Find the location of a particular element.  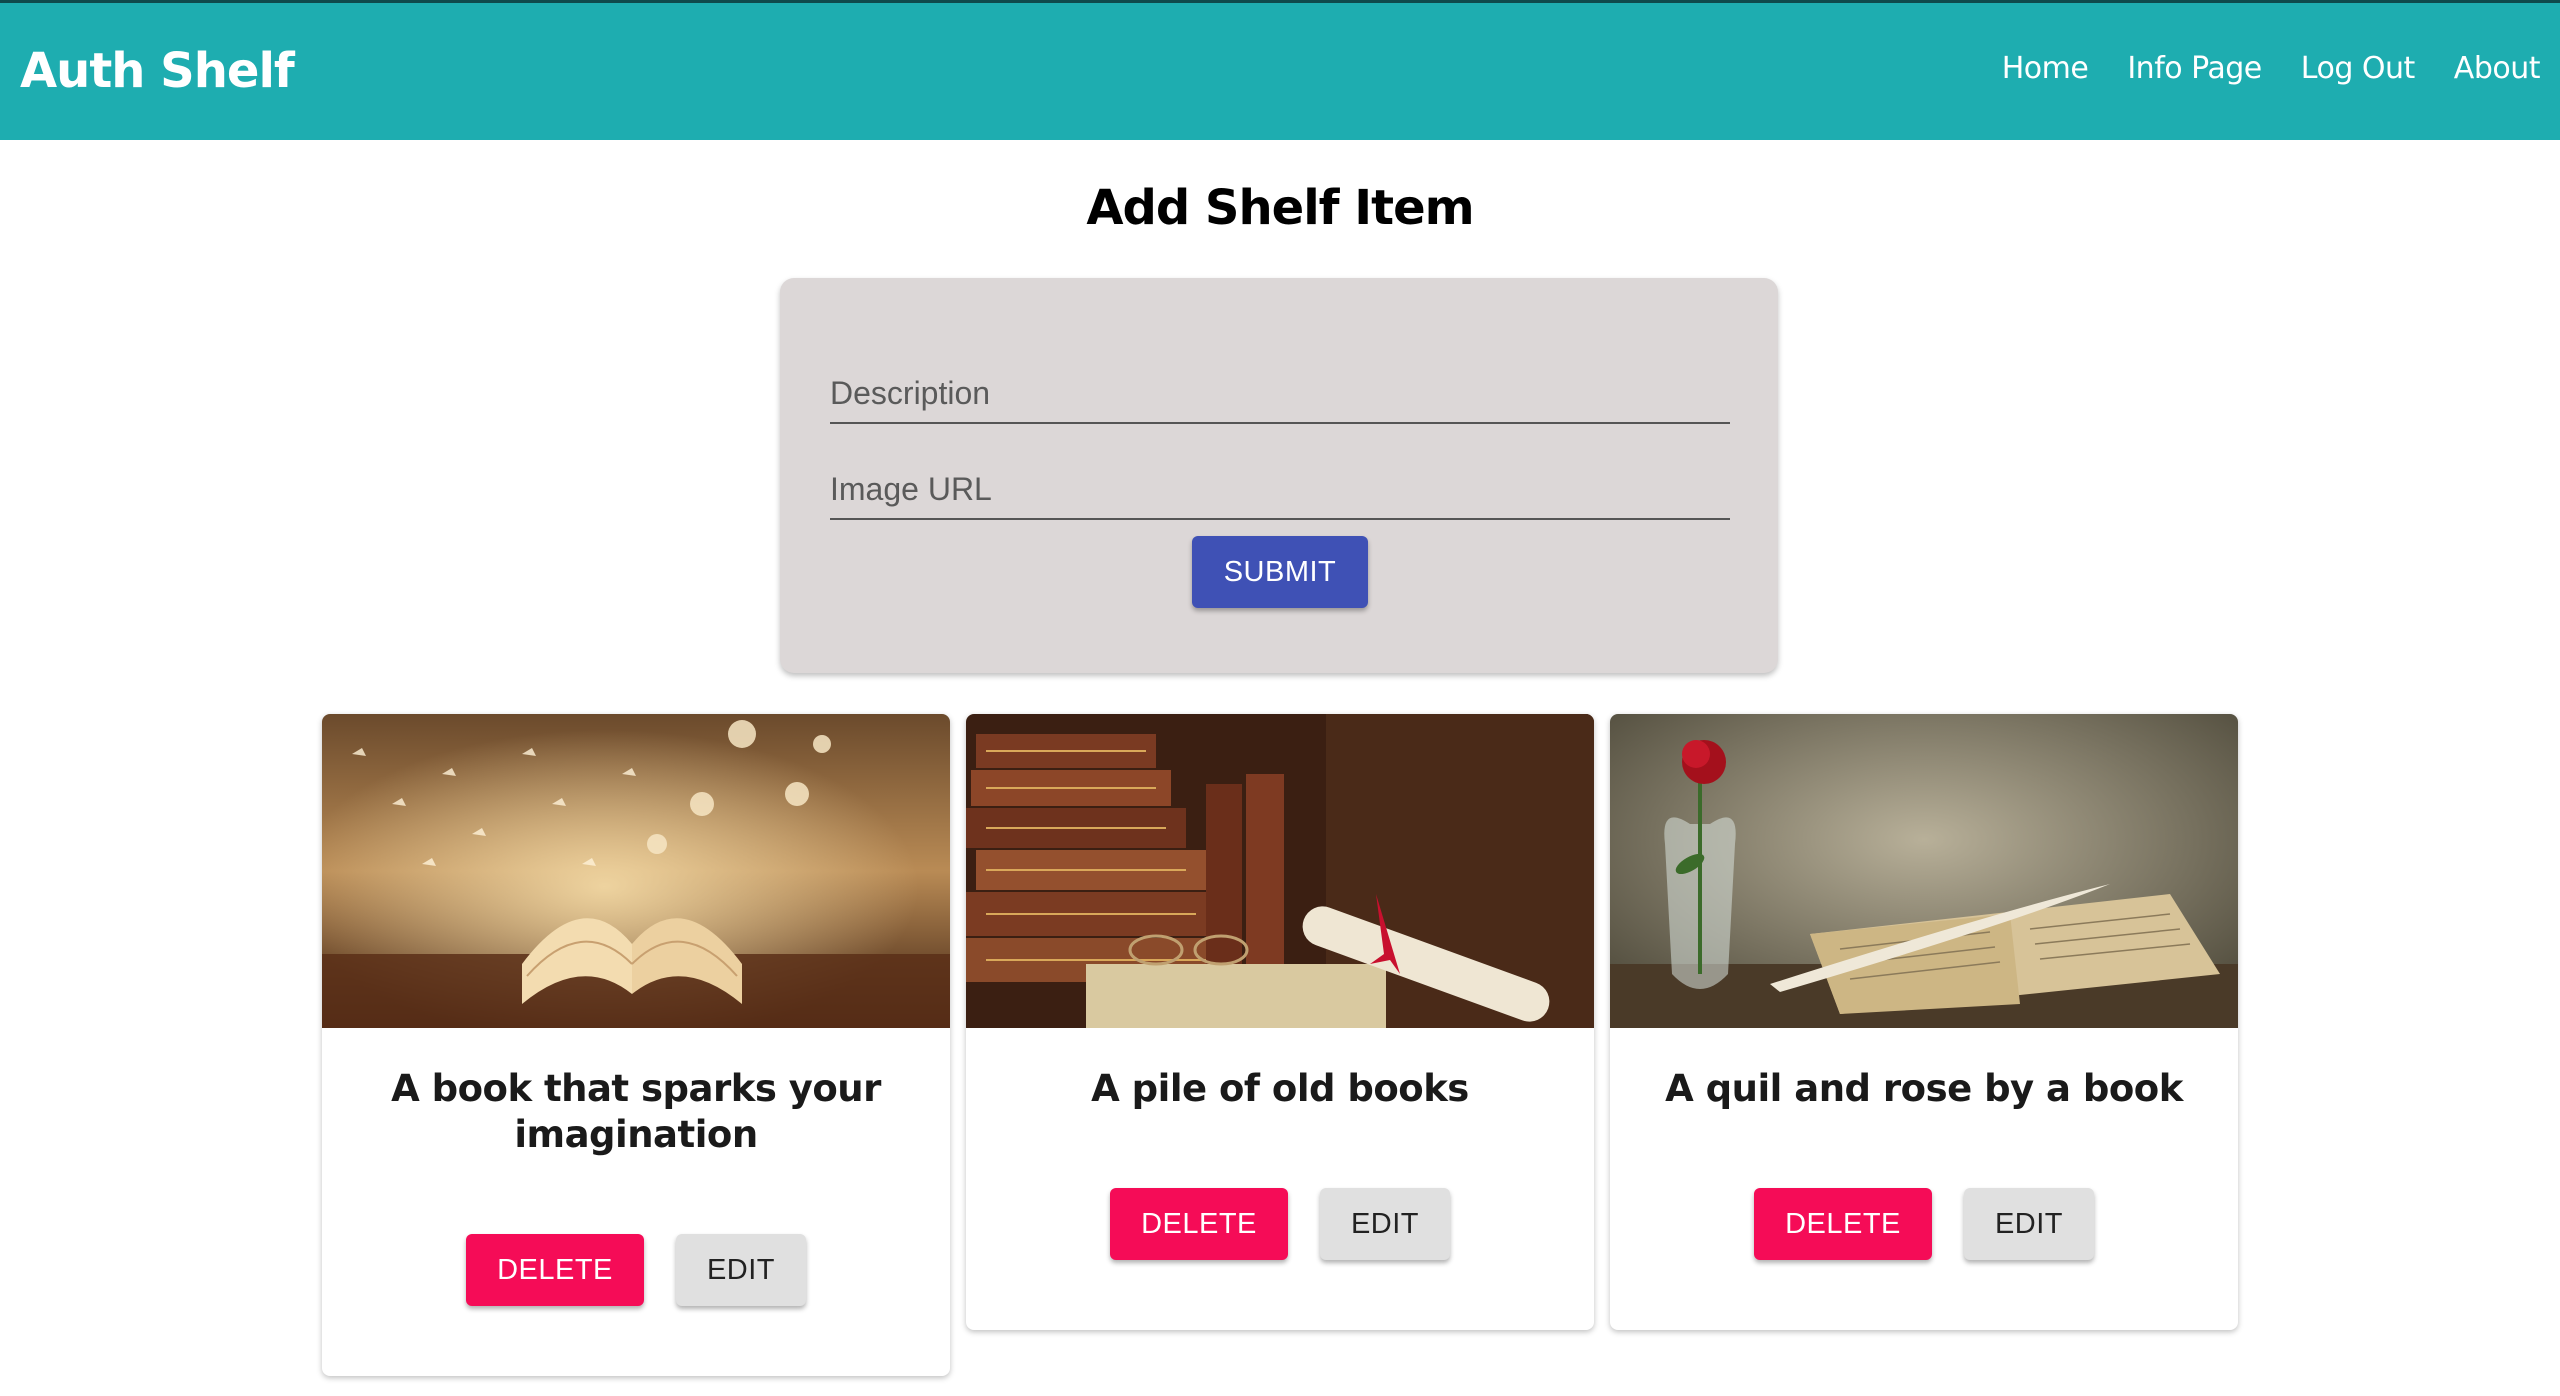

shelf-item-description: A quil and rose by a book is located at coordinates (1924, 1088).